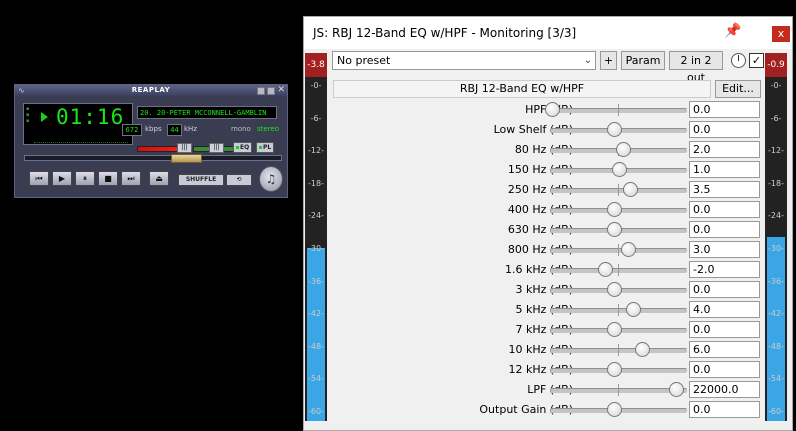 The height and width of the screenshot is (431, 796). What do you see at coordinates (776, 85) in the screenshot?
I see `meter-tick-label: -0-` at bounding box center [776, 85].